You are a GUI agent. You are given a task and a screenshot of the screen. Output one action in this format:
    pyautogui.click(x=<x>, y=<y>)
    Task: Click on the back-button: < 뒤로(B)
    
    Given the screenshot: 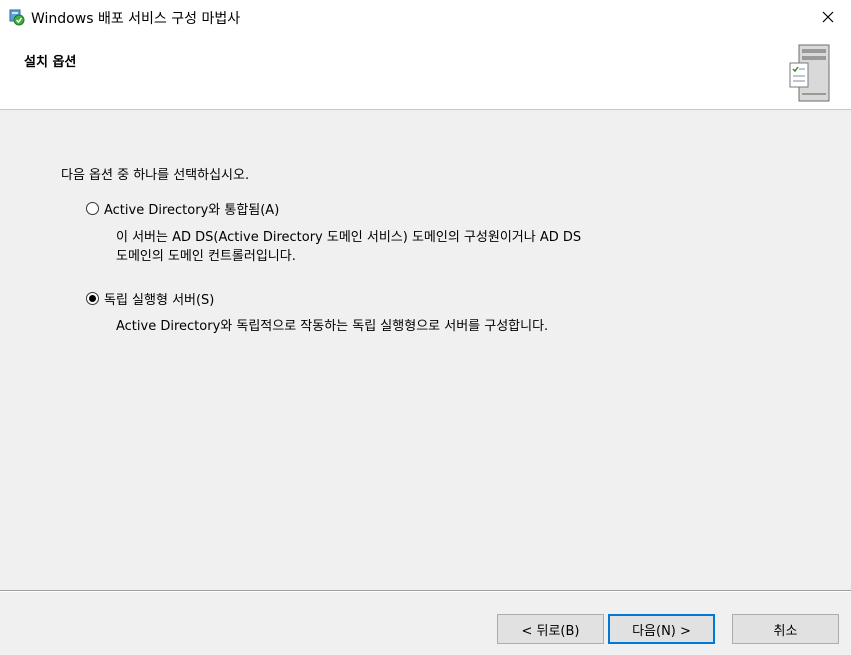 What is the action you would take?
    pyautogui.click(x=550, y=629)
    